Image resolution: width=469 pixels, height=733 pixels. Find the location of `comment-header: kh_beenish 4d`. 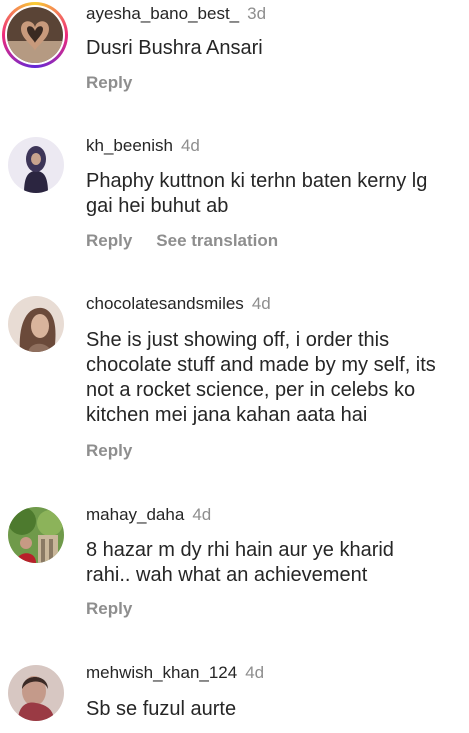

comment-header: kh_beenish 4d is located at coordinates (143, 146).